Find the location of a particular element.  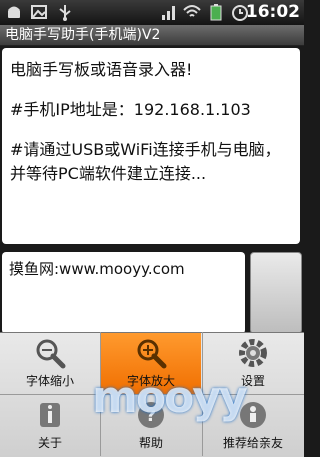

menu-item-help: ? 帮助 is located at coordinates (151, 426).